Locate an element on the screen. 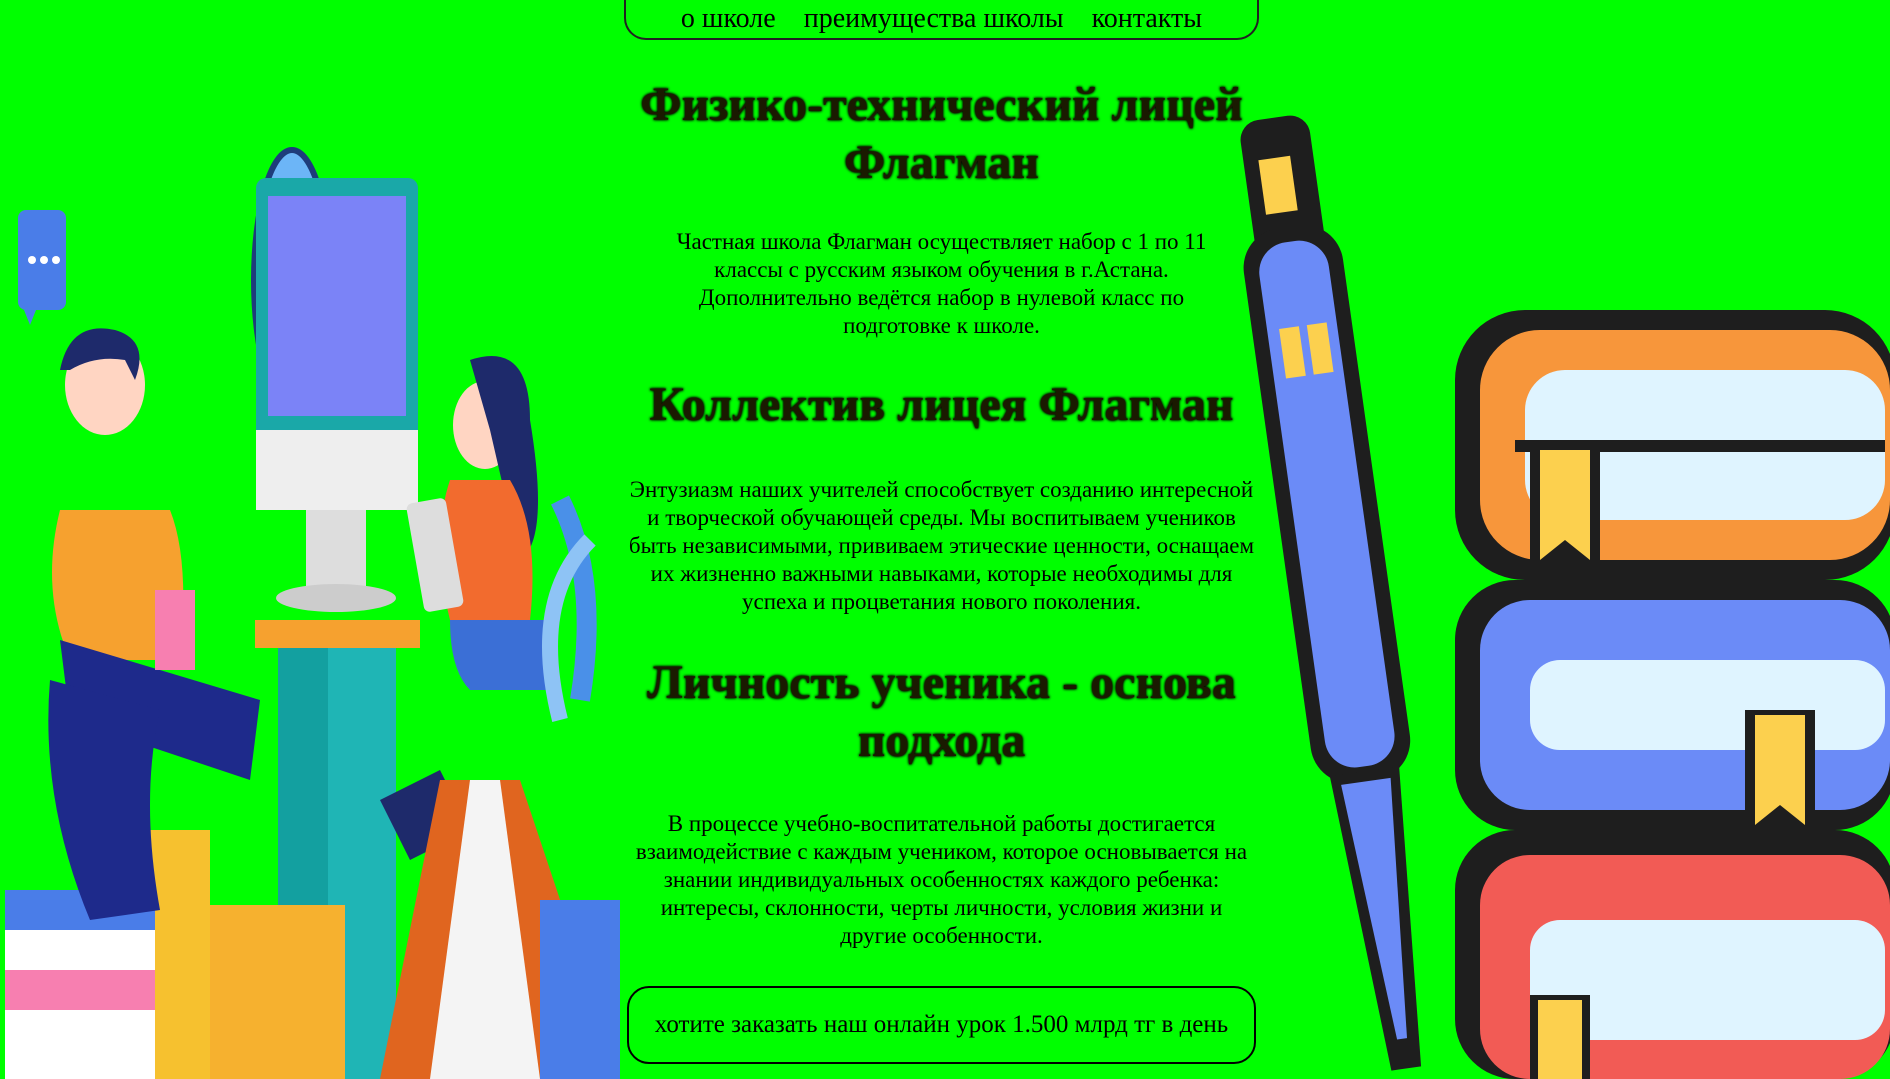  pen-icon is located at coordinates (1331, 593).